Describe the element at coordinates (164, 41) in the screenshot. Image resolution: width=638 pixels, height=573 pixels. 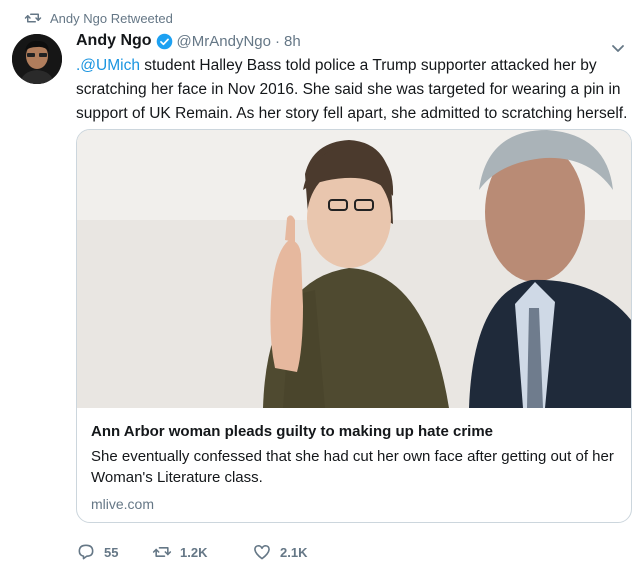
I see `verified-badge-icon` at that location.